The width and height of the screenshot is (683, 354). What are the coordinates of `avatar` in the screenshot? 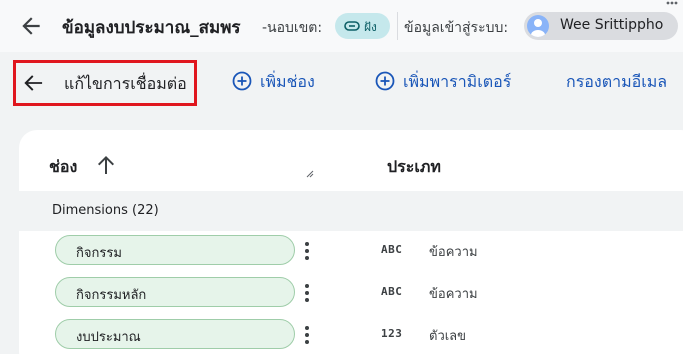 It's located at (538, 26).